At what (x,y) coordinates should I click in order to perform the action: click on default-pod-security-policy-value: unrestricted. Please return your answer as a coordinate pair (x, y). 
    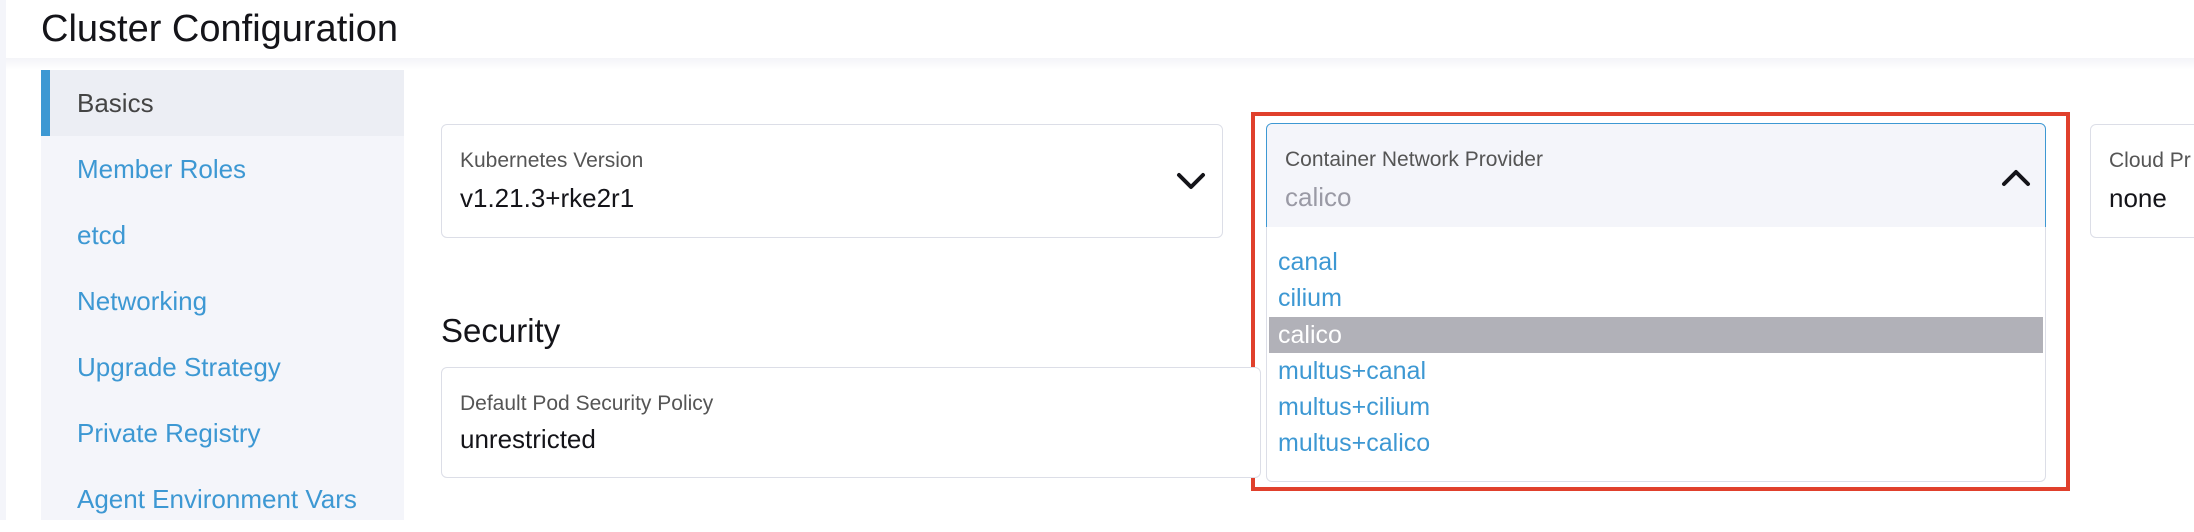
    Looking at the image, I should click on (528, 439).